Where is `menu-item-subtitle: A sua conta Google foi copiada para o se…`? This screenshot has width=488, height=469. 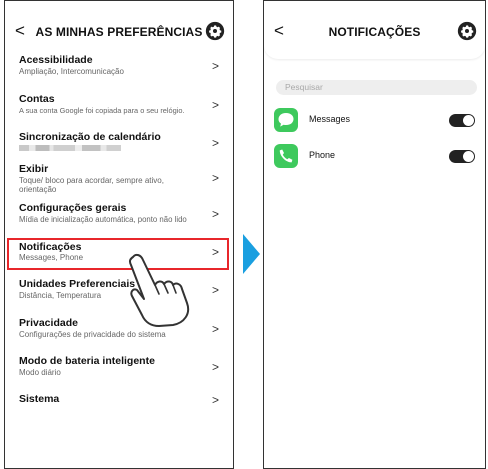
menu-item-subtitle: A sua conta Google foi copiada para o se… is located at coordinates (102, 110).